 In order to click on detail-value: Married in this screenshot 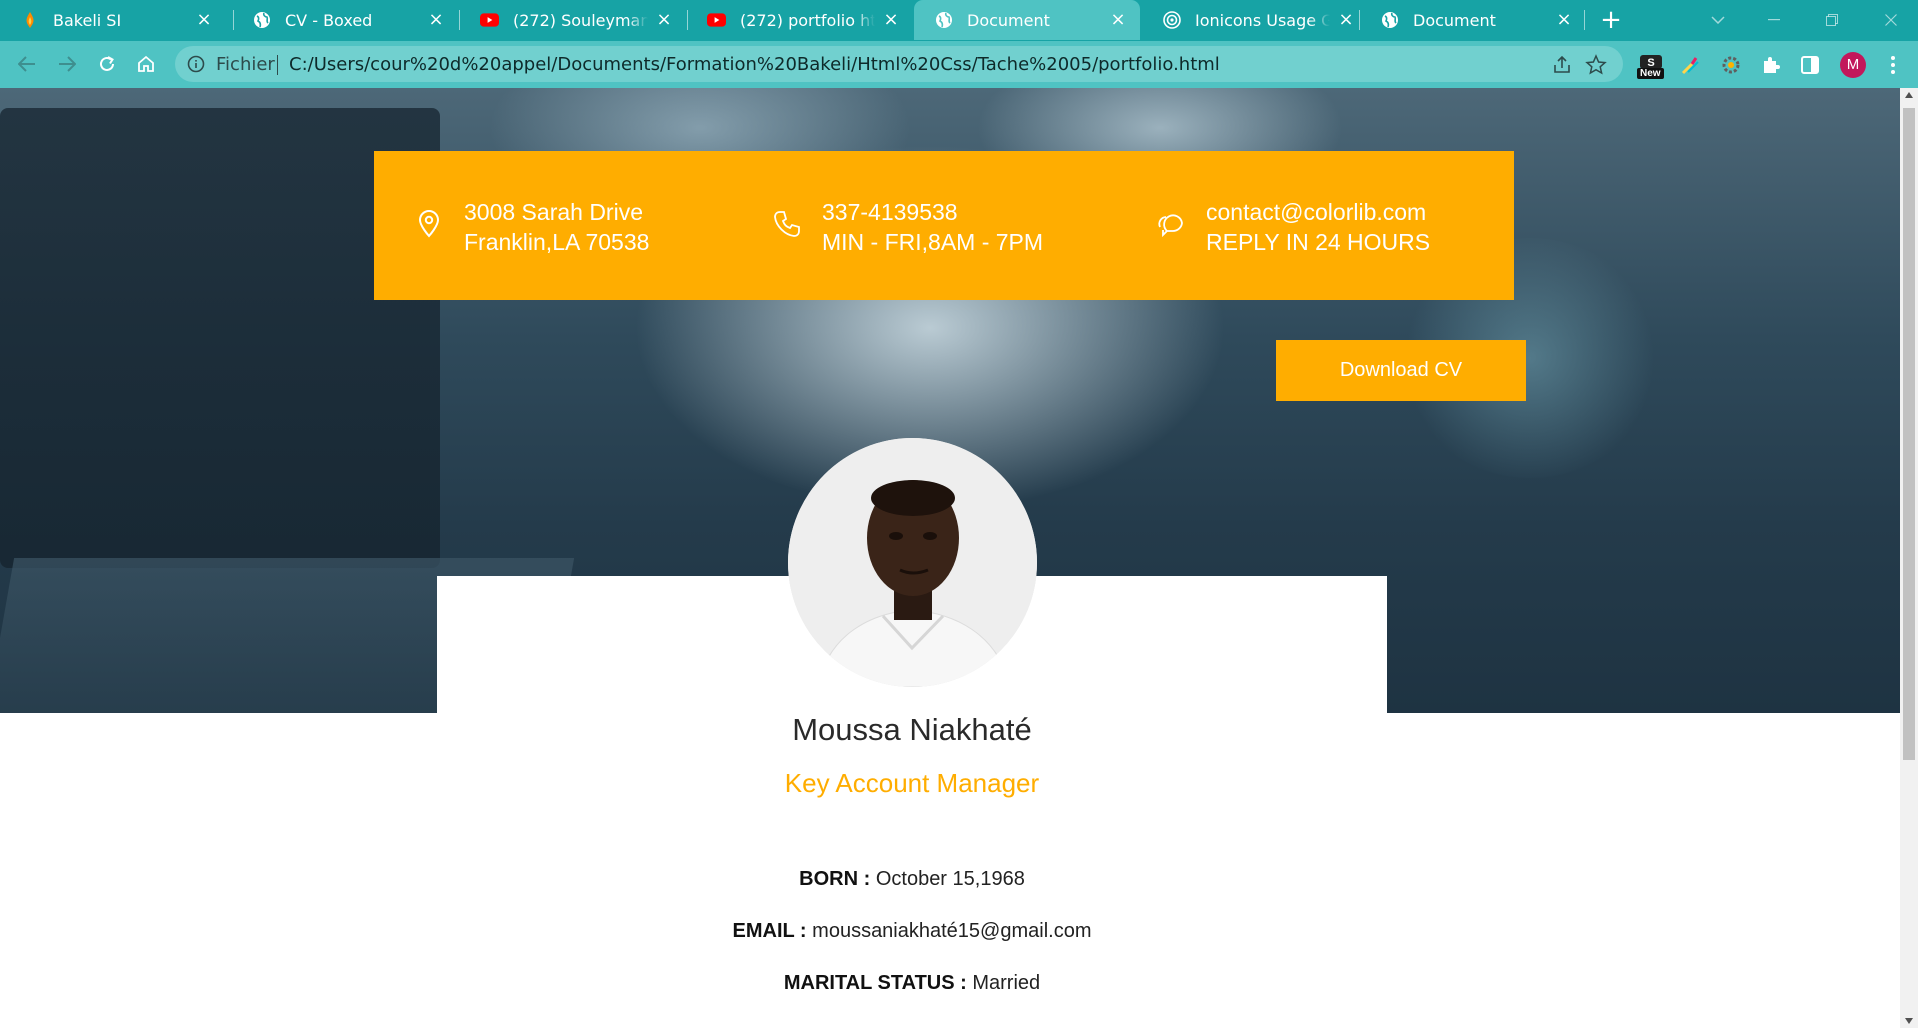, I will do `click(1006, 983)`.